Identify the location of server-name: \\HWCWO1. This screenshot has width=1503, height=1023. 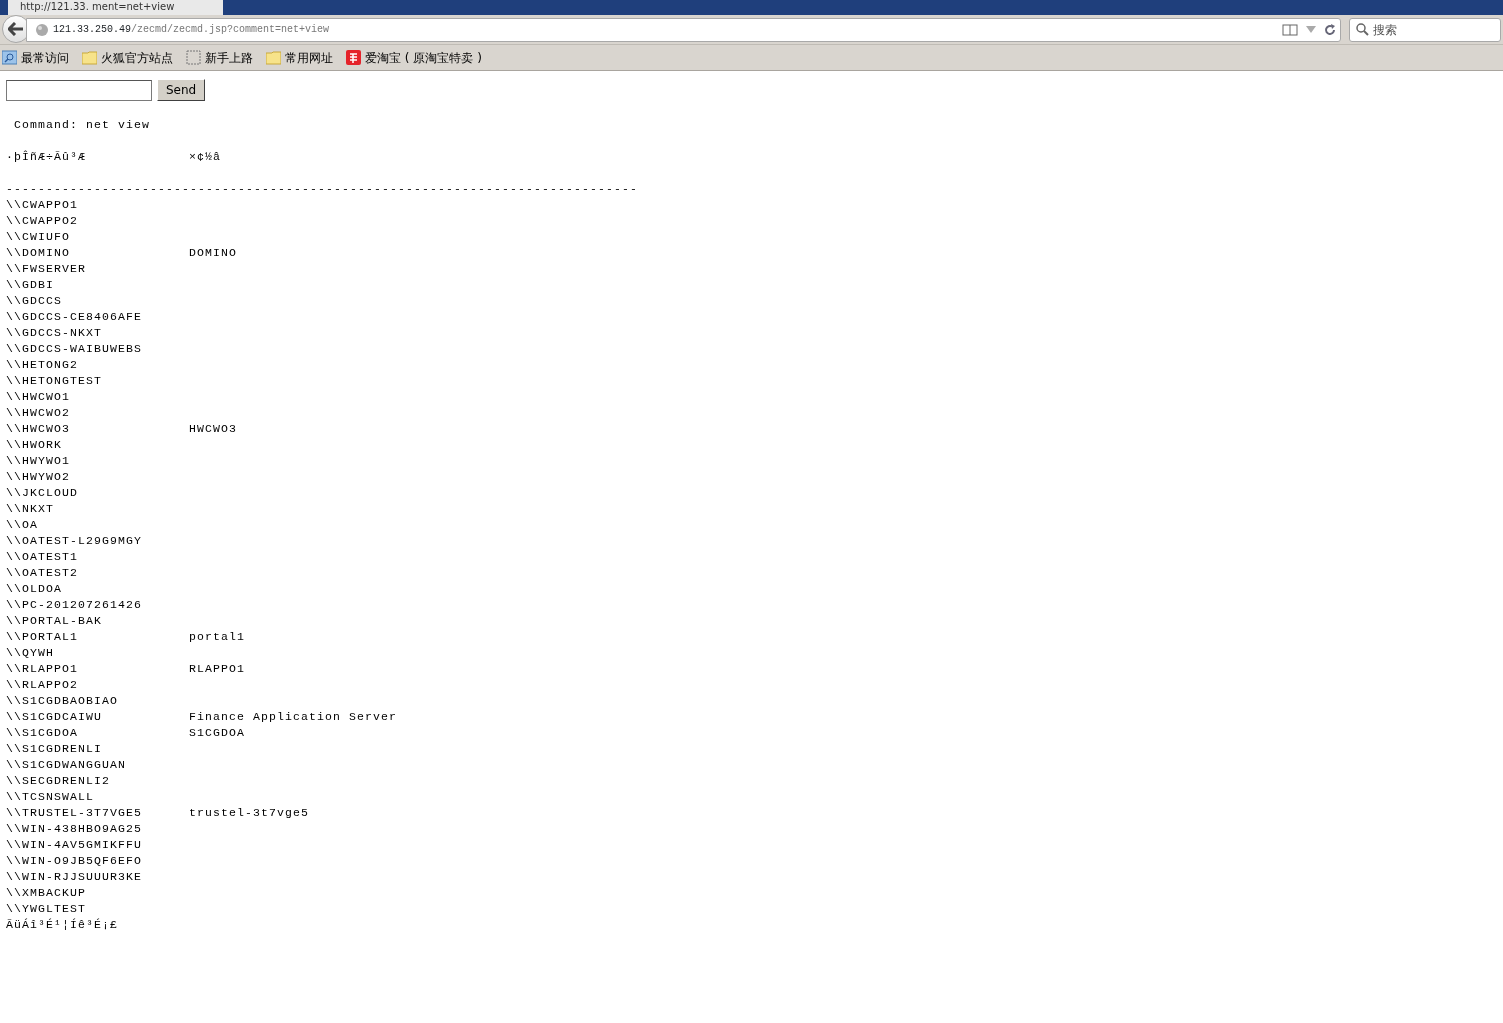
(38, 397).